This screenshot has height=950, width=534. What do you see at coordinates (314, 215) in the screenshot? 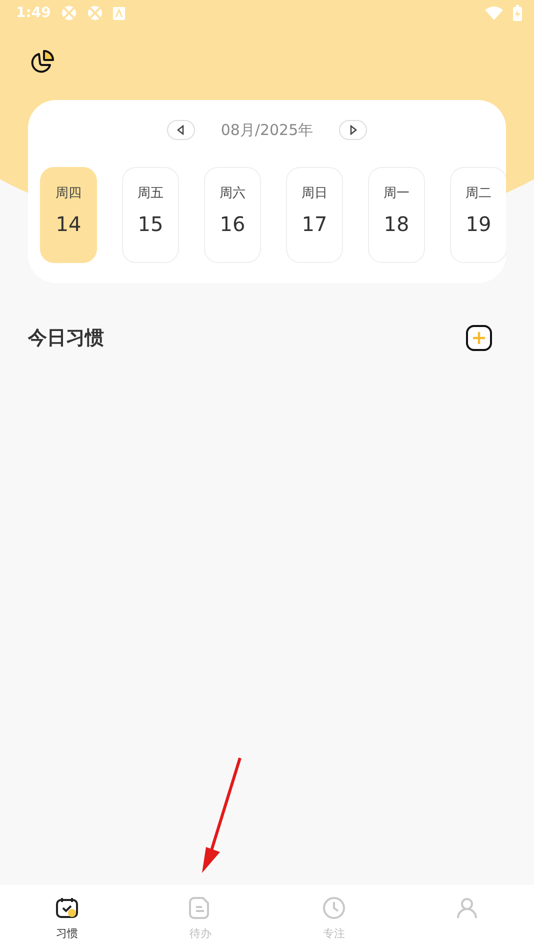
I see `day-button: 周日 17` at bounding box center [314, 215].